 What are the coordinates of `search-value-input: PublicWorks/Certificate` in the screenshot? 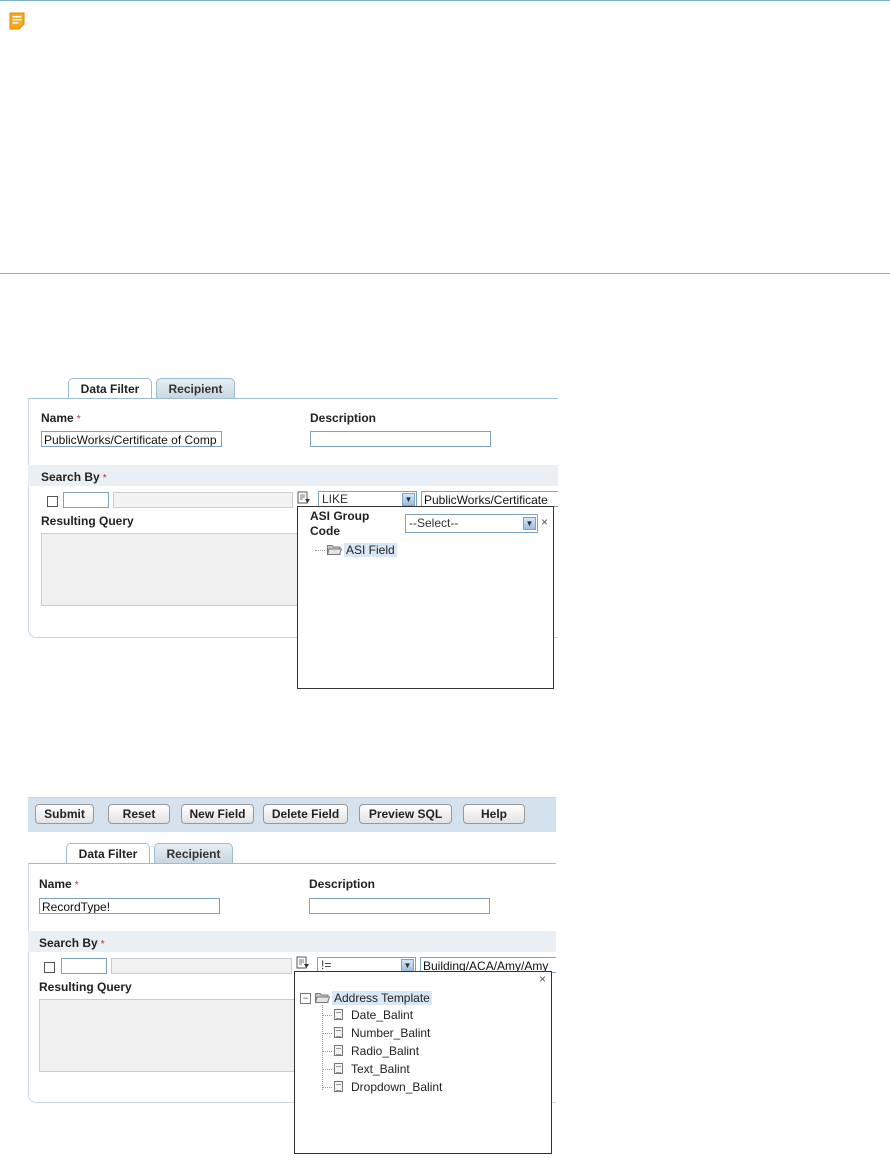 It's located at (489, 499).